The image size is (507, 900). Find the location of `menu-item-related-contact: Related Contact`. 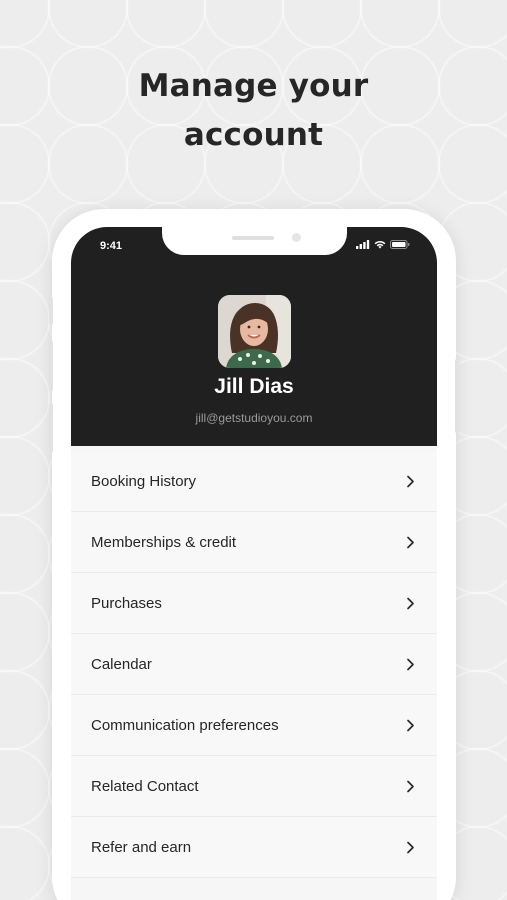

menu-item-related-contact: Related Contact is located at coordinates (254, 786).